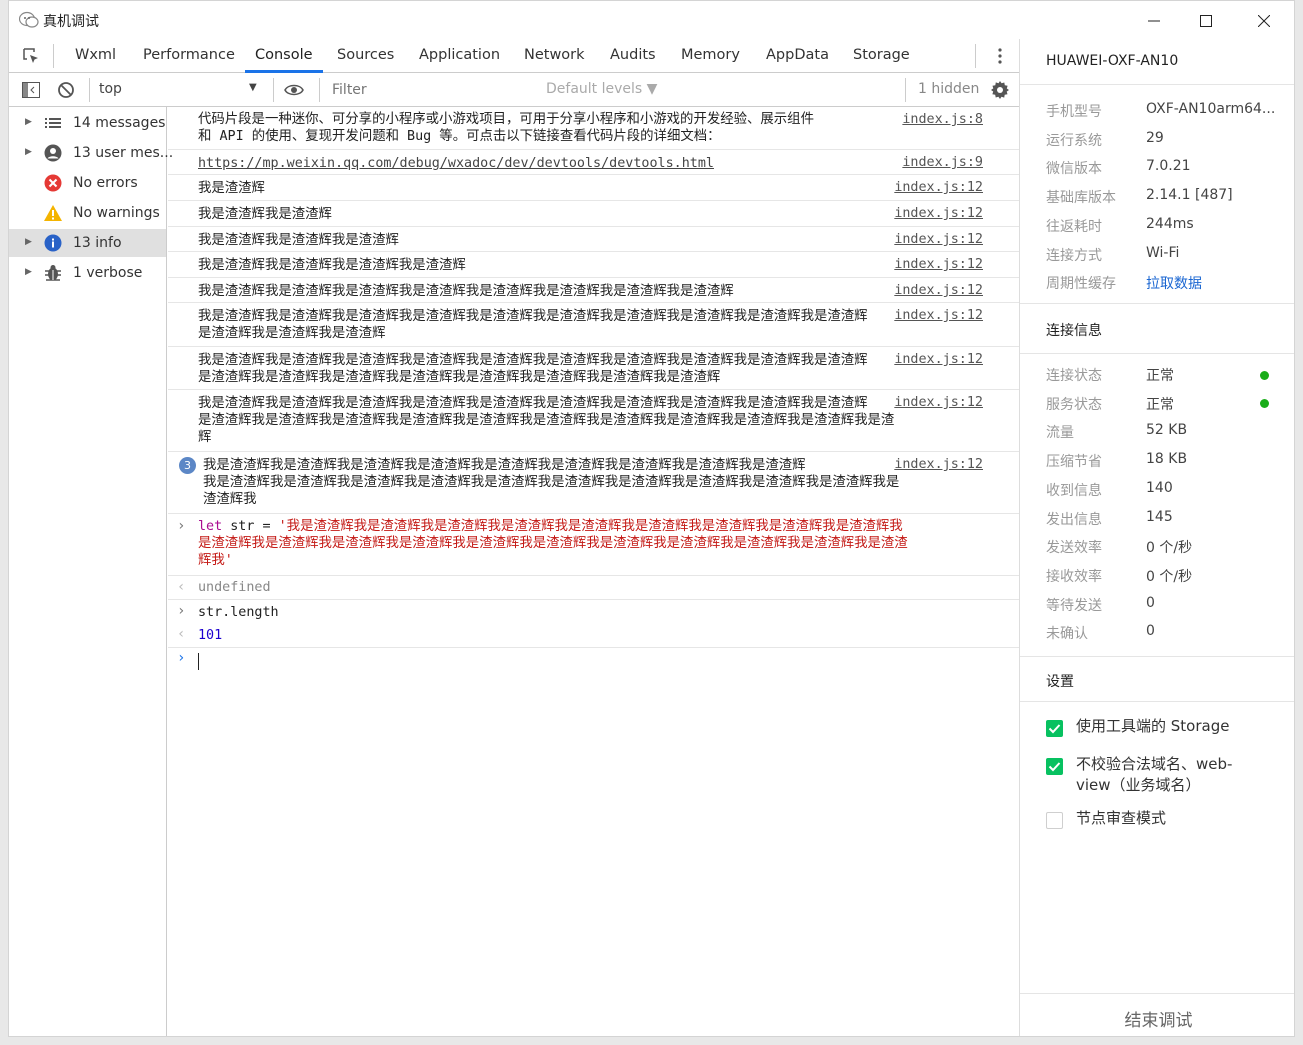  I want to click on clear-console-icon, so click(66, 90).